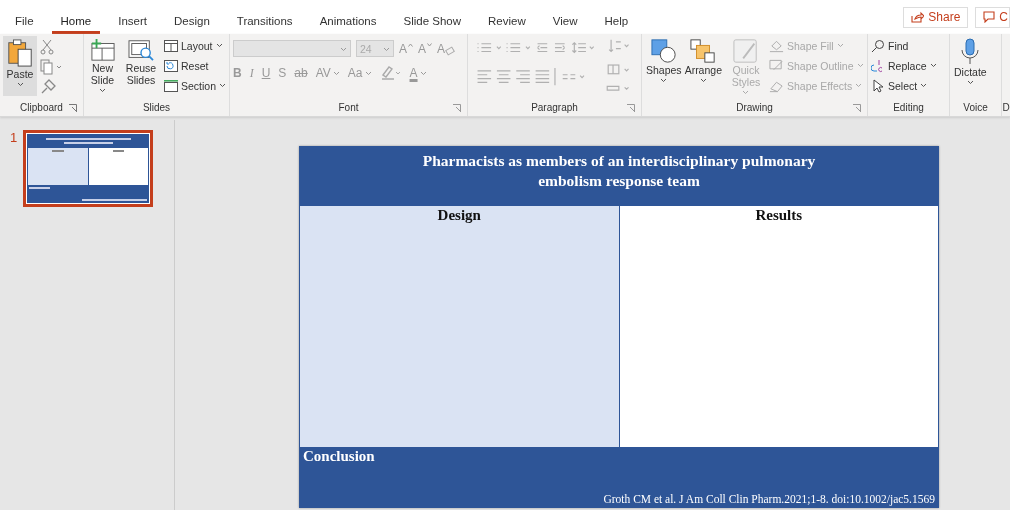 The image size is (1010, 510). What do you see at coordinates (132, 22) in the screenshot?
I see `ribbon-tab: Insert` at bounding box center [132, 22].